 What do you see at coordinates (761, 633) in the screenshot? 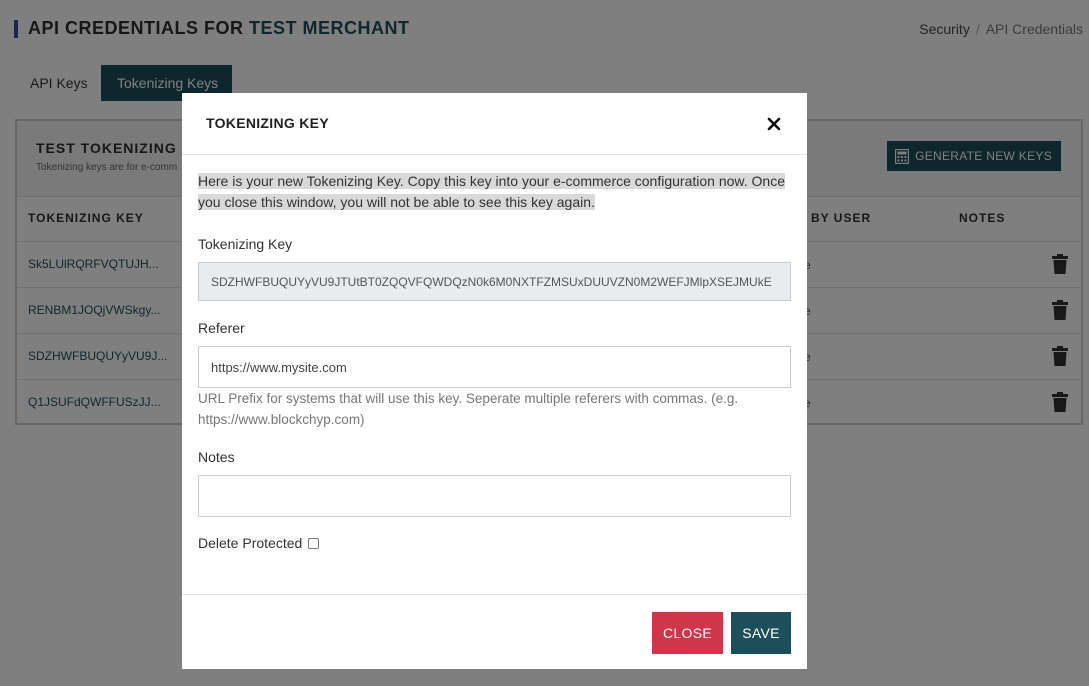
I see `save-button: SAVE` at bounding box center [761, 633].